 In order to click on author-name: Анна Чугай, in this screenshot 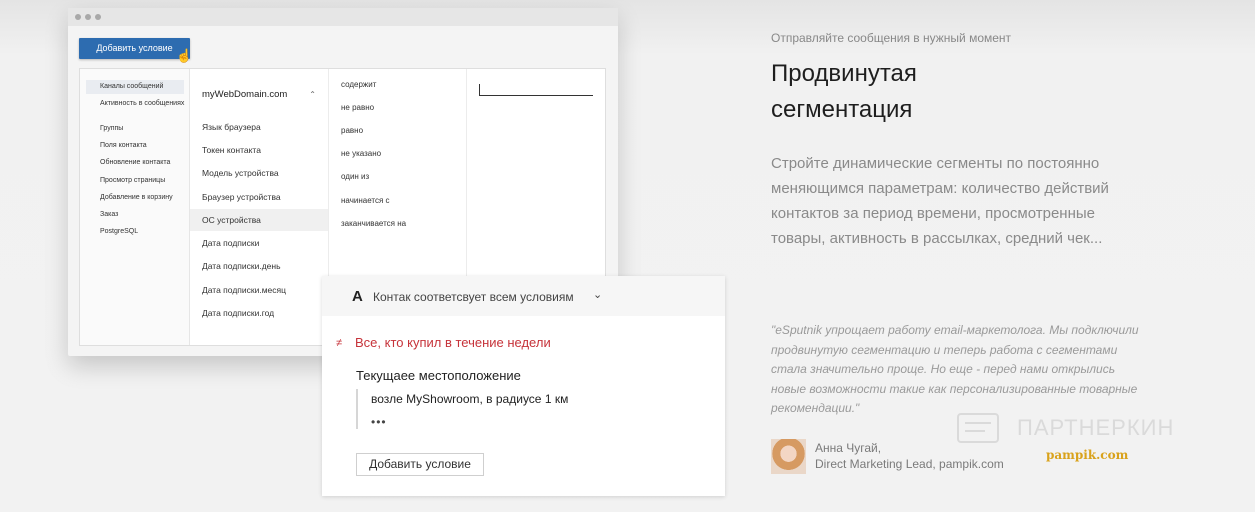, I will do `click(848, 448)`.